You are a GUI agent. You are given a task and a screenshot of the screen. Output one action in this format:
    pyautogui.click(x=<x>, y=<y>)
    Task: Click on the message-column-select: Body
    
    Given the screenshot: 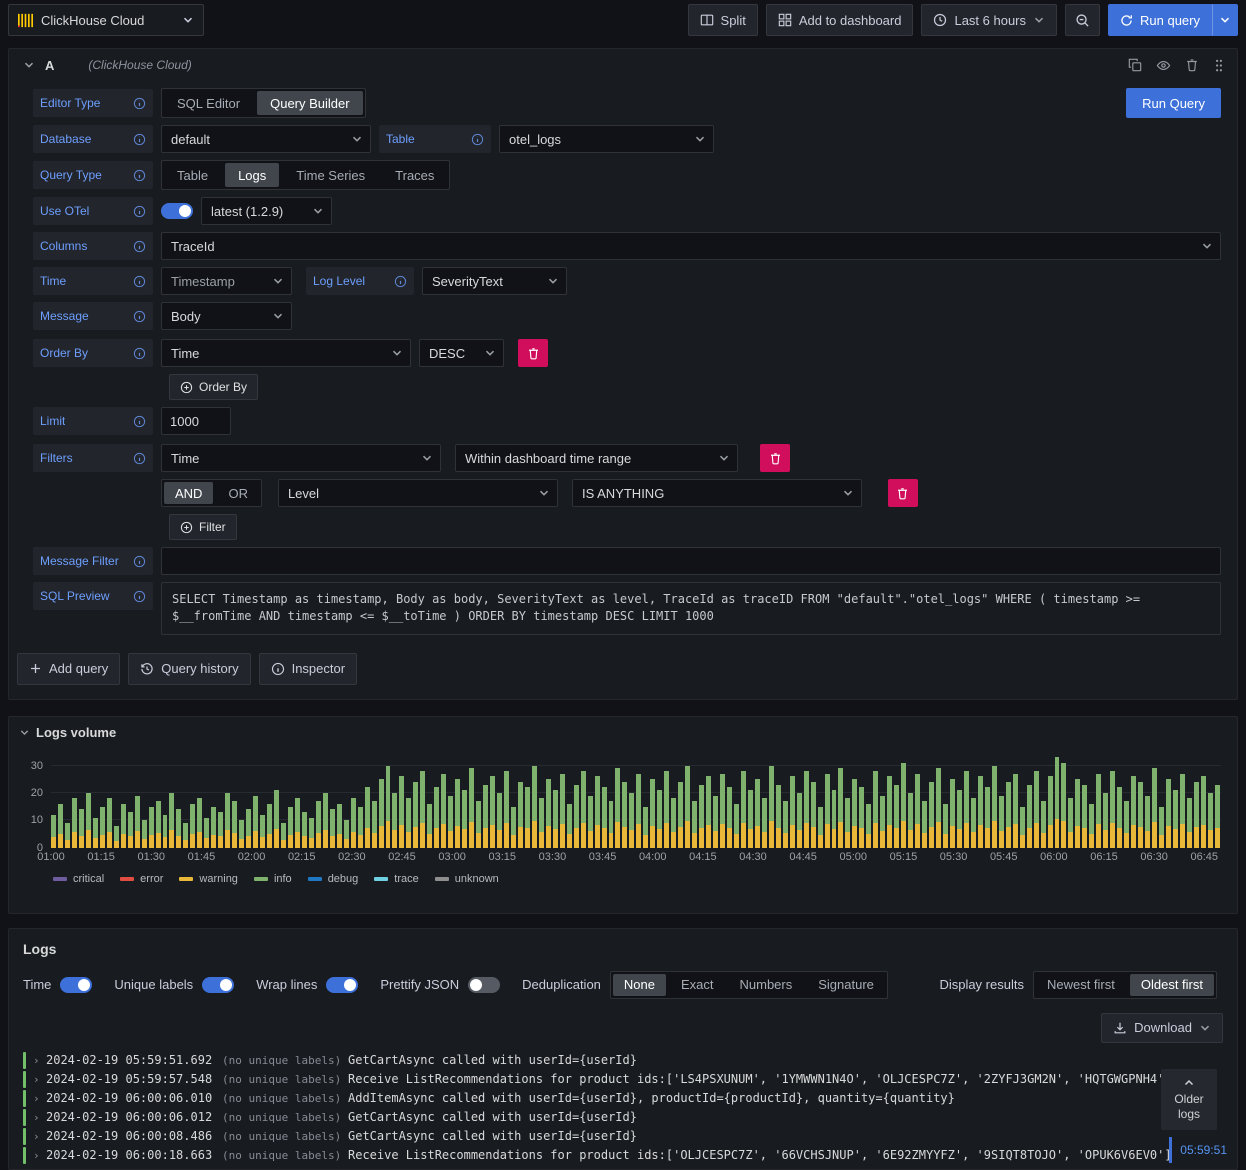 What is the action you would take?
    pyautogui.click(x=226, y=316)
    